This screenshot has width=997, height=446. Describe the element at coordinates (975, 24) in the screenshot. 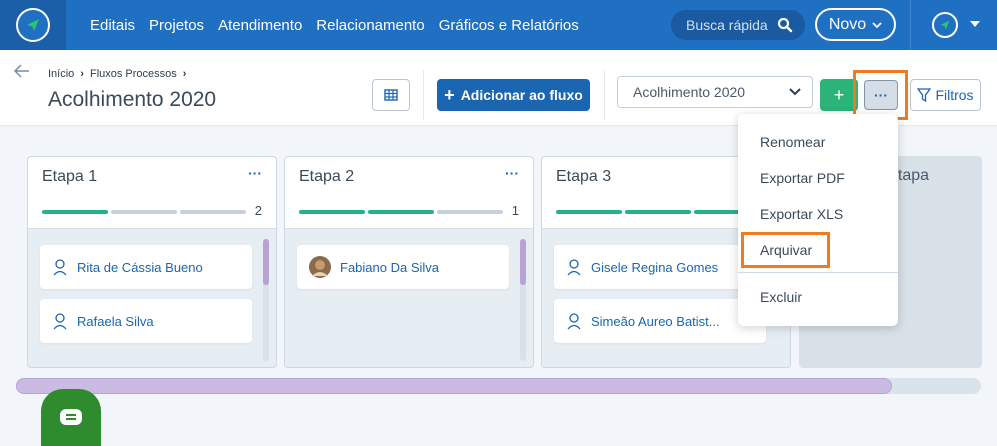

I see `user-menu-caret-icon` at that location.